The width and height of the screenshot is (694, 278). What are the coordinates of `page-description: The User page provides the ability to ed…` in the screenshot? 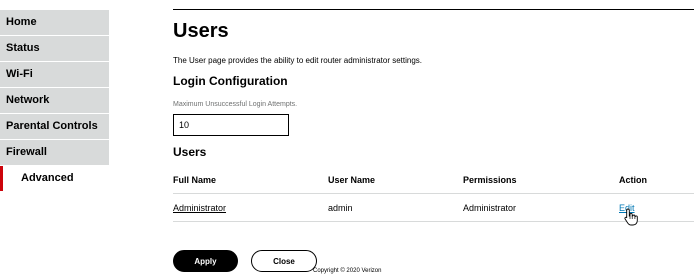 It's located at (298, 60).